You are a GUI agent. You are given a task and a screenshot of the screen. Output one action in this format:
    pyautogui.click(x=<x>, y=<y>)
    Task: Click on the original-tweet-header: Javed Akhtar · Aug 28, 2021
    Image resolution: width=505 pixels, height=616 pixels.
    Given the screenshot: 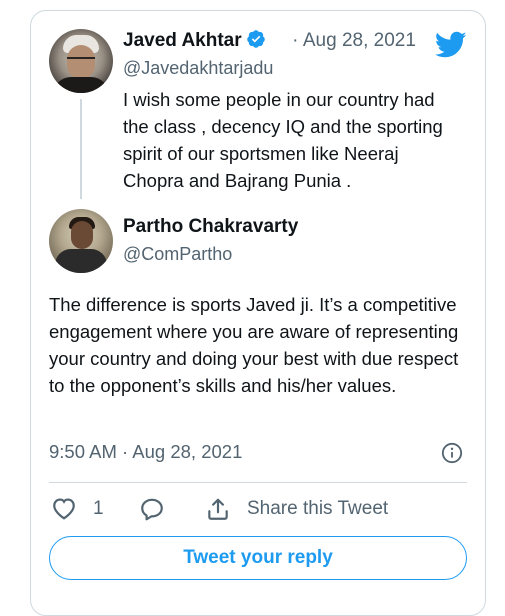 What is the action you would take?
    pyautogui.click(x=269, y=40)
    